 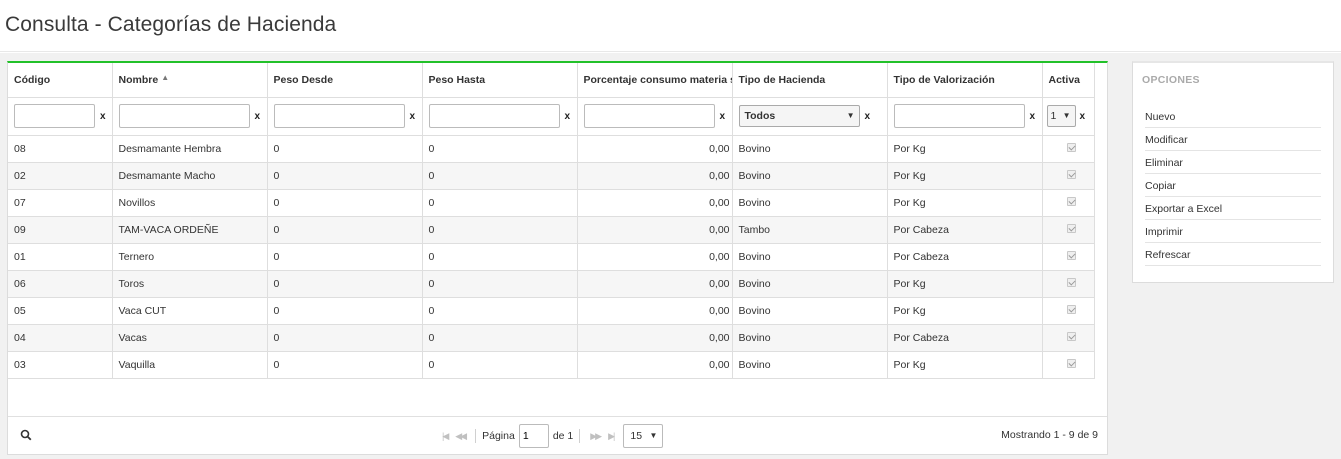 What do you see at coordinates (54, 116) in the screenshot?
I see `filter-input-codigo` at bounding box center [54, 116].